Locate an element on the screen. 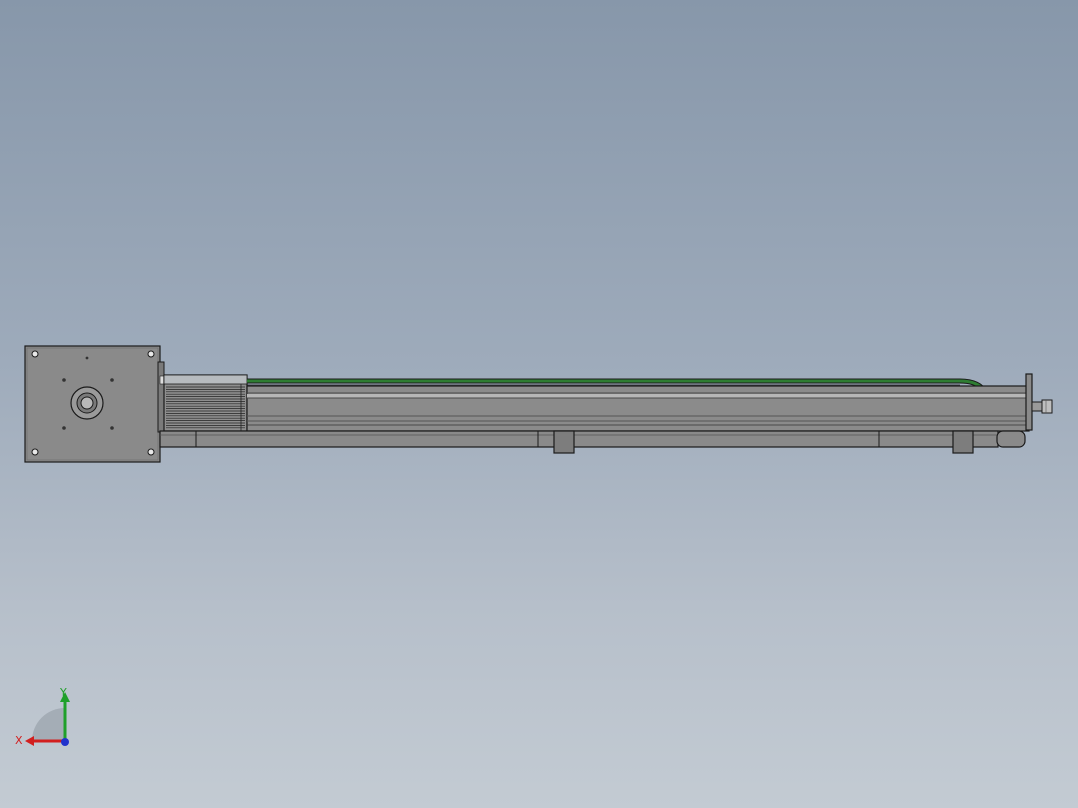 The height and width of the screenshot is (808, 1078). motor-mounting-plate is located at coordinates (92, 404).